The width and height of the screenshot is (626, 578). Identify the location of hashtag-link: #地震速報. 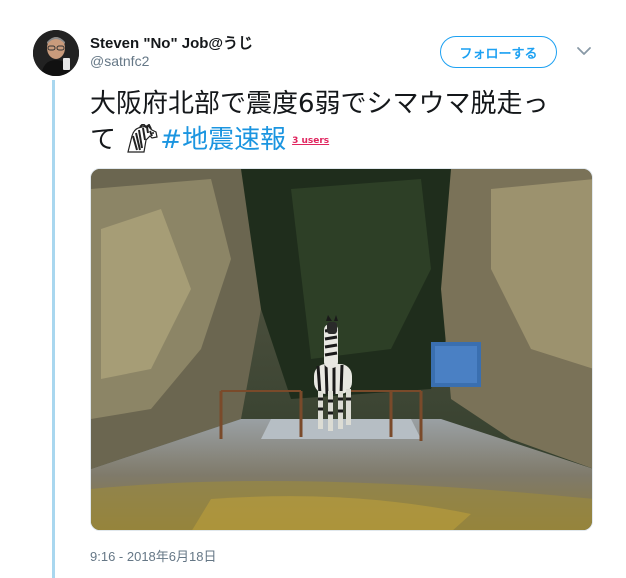
(223, 140).